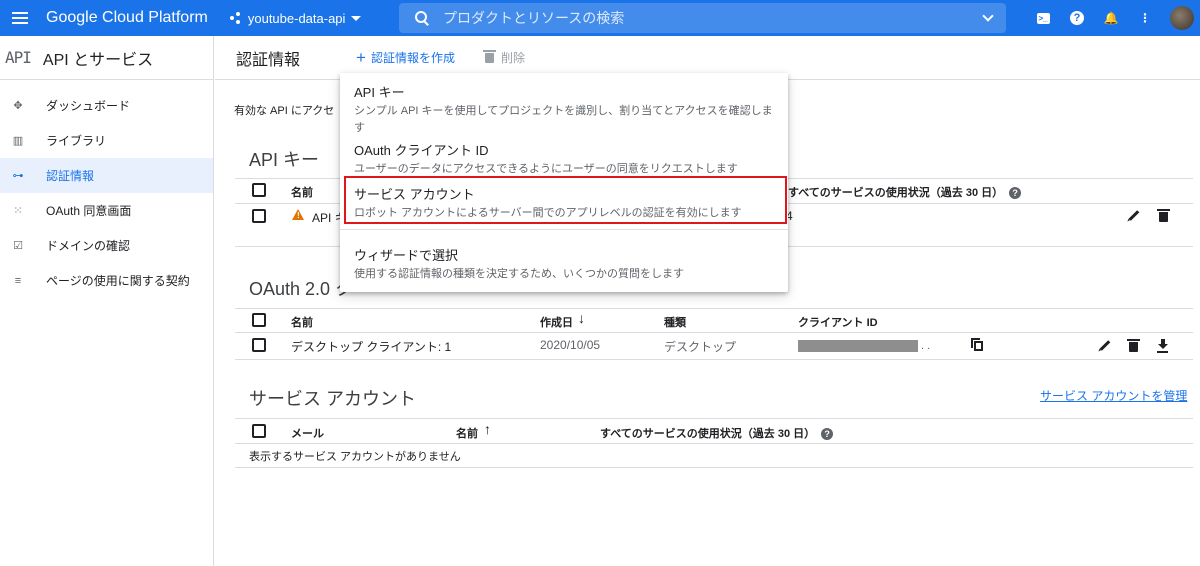 This screenshot has height=566, width=1200. Describe the element at coordinates (356, 18) in the screenshot. I see `caret-down-icon` at that location.